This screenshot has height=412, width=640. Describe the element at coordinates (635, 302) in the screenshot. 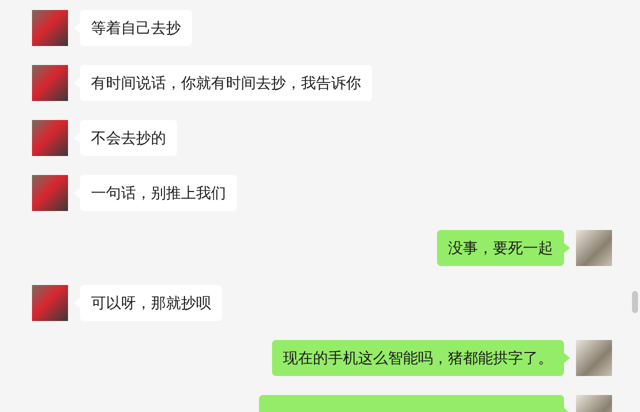

I see `scrollbar-thumb` at that location.